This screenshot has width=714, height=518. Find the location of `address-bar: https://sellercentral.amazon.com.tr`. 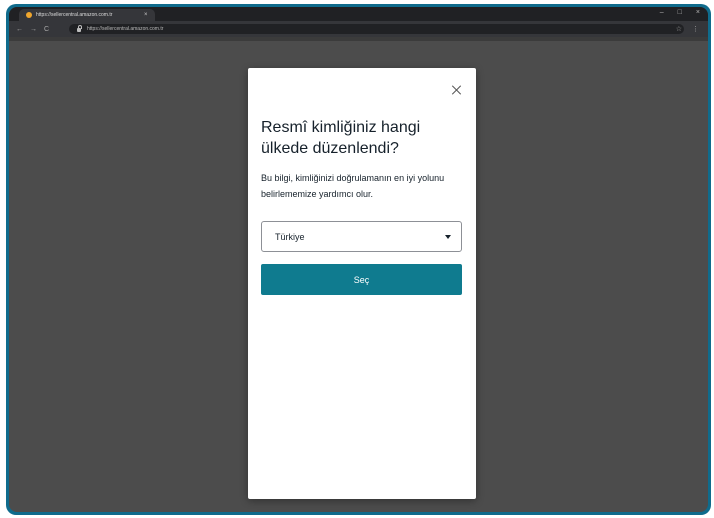

address-bar: https://sellercentral.amazon.com.tr is located at coordinates (376, 29).